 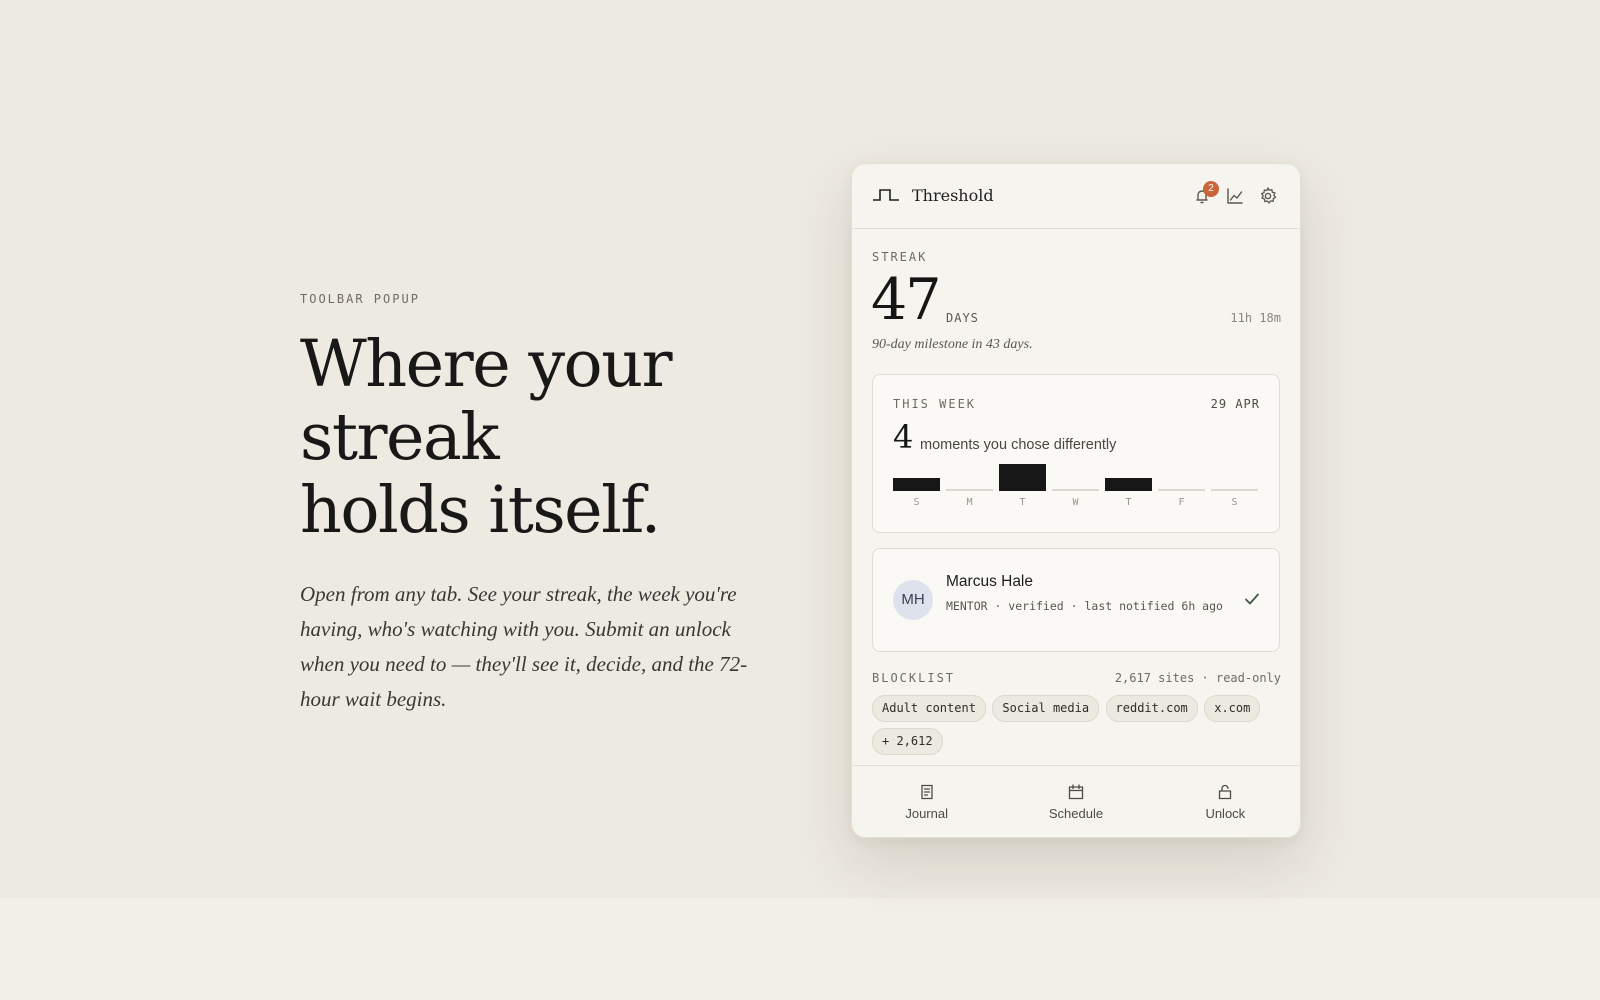 What do you see at coordinates (906, 300) in the screenshot?
I see `streak-days-count: 47` at bounding box center [906, 300].